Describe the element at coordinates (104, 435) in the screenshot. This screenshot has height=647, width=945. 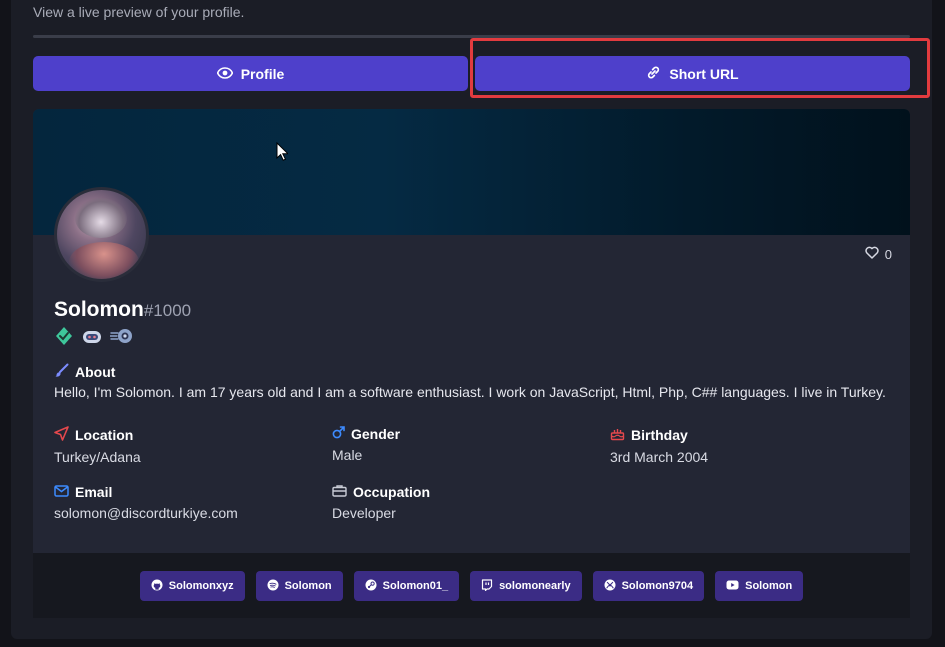
I see `location-label: Location` at that location.